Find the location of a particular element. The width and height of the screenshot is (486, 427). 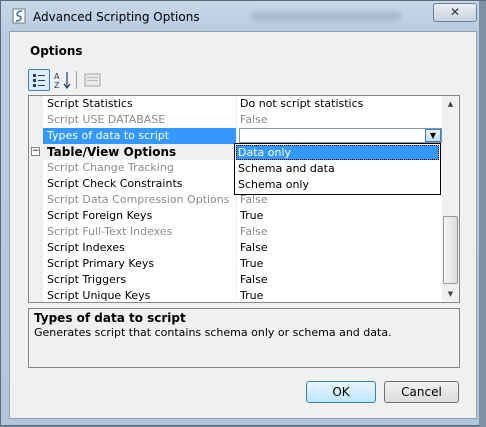

property-name: Script Data Compression Options is located at coordinates (138, 199).